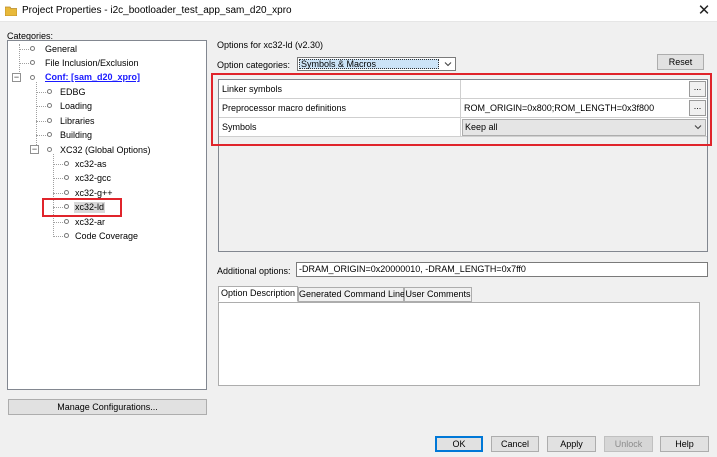  Describe the element at coordinates (91, 164) in the screenshot. I see `tree-item-xc32-as: xc32-as` at that location.